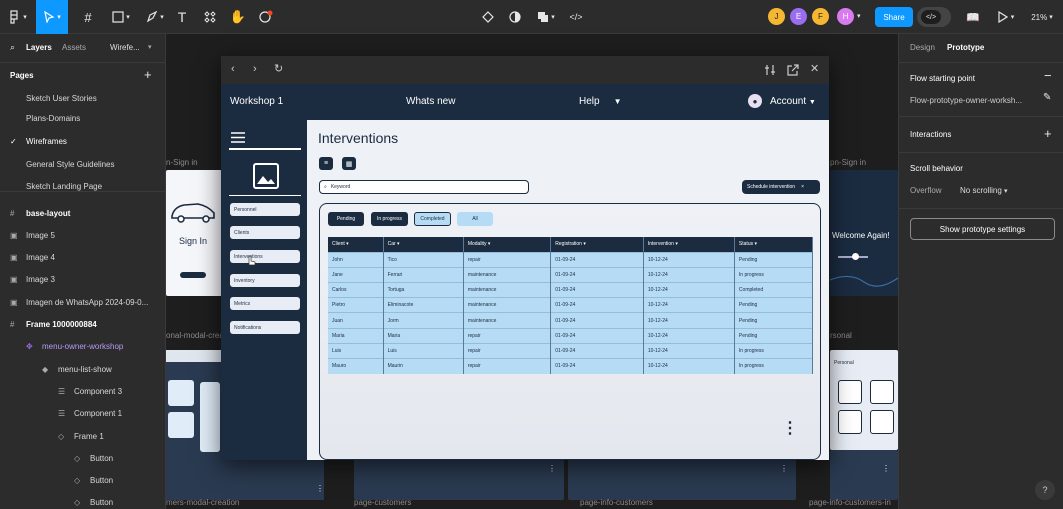 This screenshot has width=1063, height=509. I want to click on main-menu-button: ▾, so click(17, 17).